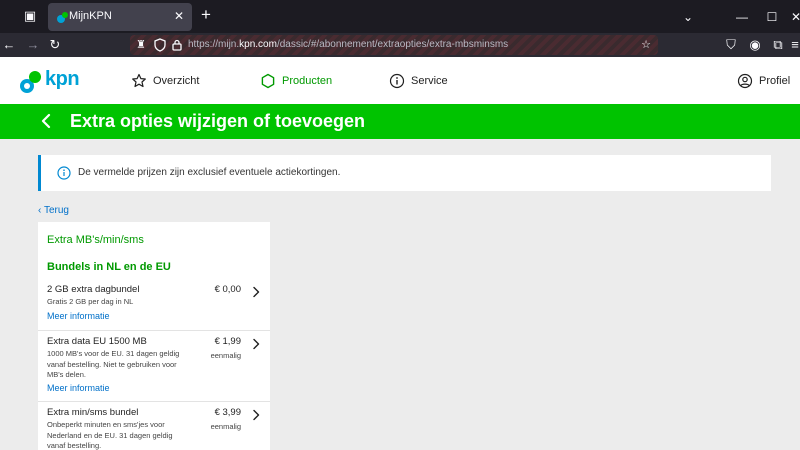 Image resolution: width=800 pixels, height=450 pixels. Describe the element at coordinates (742, 17) in the screenshot. I see `minimize-icon: —` at that location.